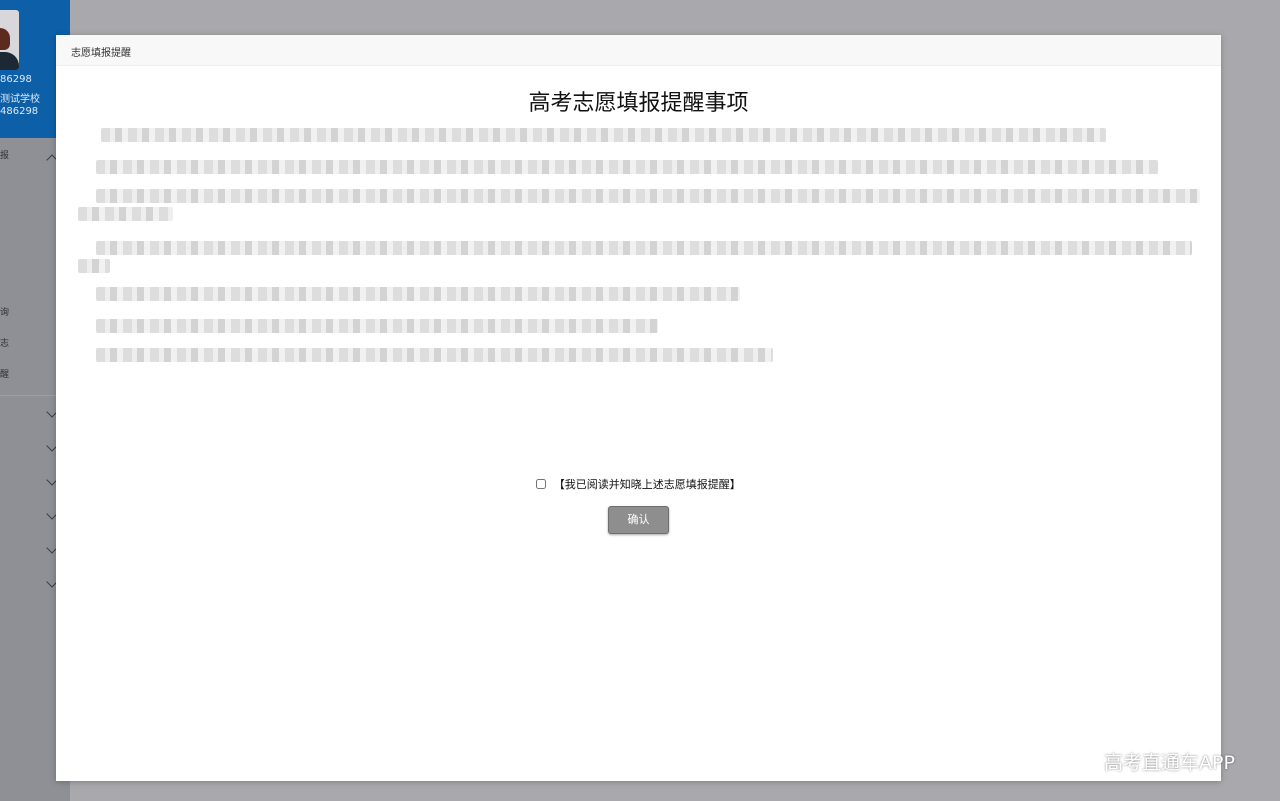 This screenshot has width=1280, height=801. What do you see at coordinates (20, 99) in the screenshot?
I see `profile-school: 测试学校` at bounding box center [20, 99].